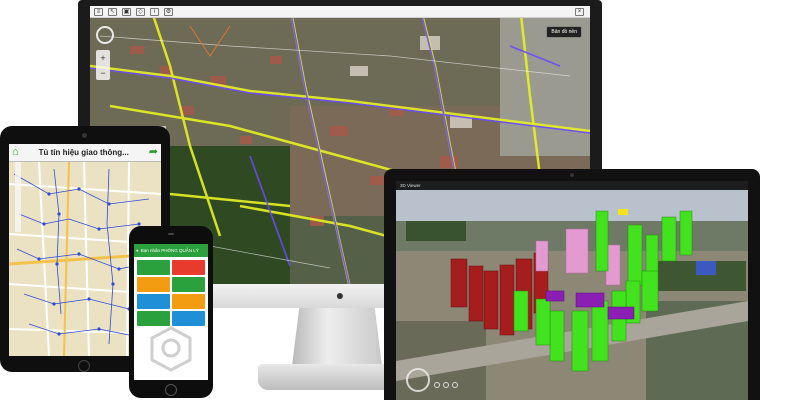  What do you see at coordinates (455, 385) in the screenshot?
I see `zoom-control-icon` at bounding box center [455, 385].